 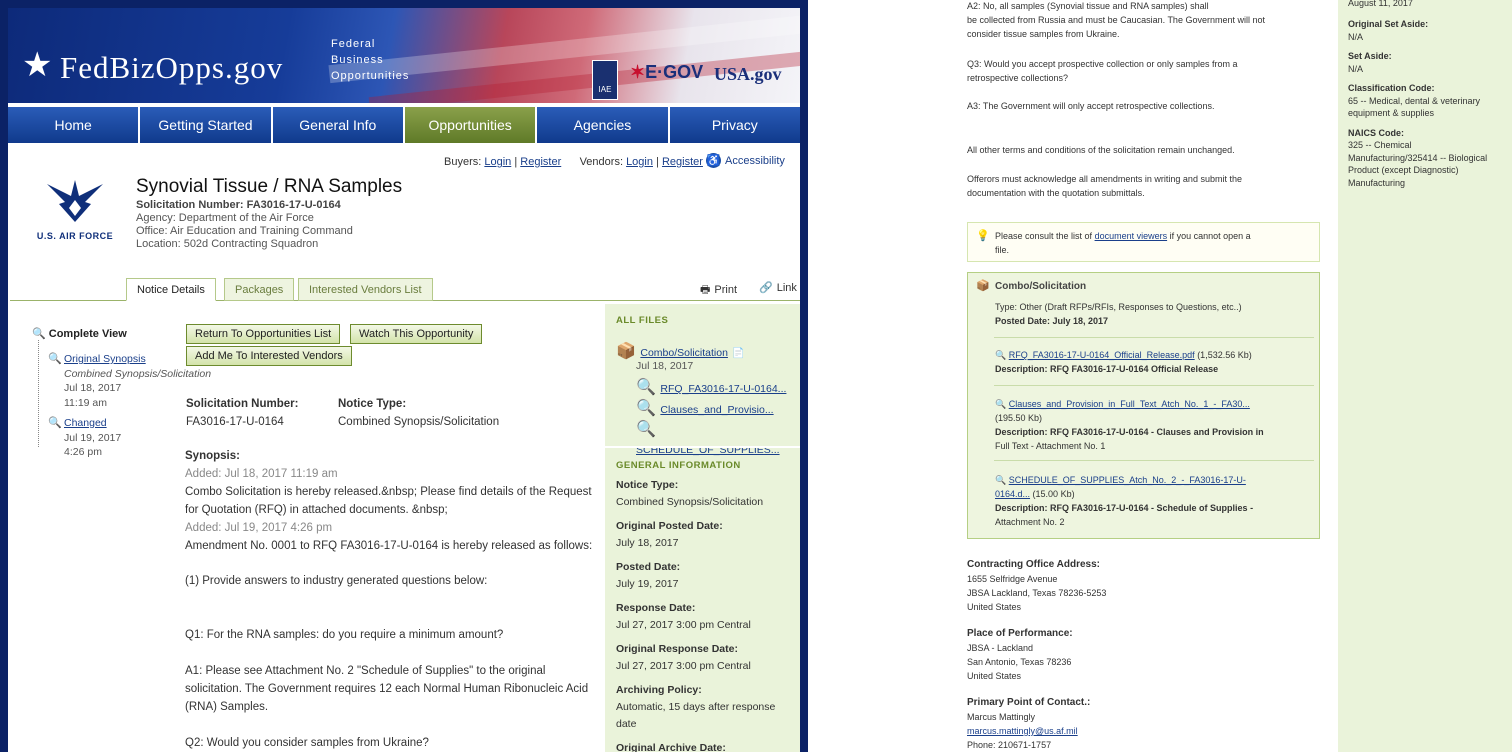 What do you see at coordinates (105, 359) in the screenshot?
I see `original-synopsis-link: Original Synopsis` at bounding box center [105, 359].